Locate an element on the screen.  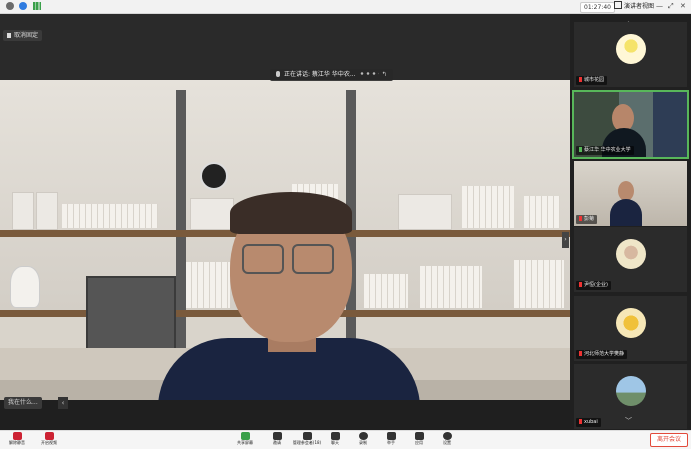
raise-hand-button: 举手 is located at coordinates (391, 440).